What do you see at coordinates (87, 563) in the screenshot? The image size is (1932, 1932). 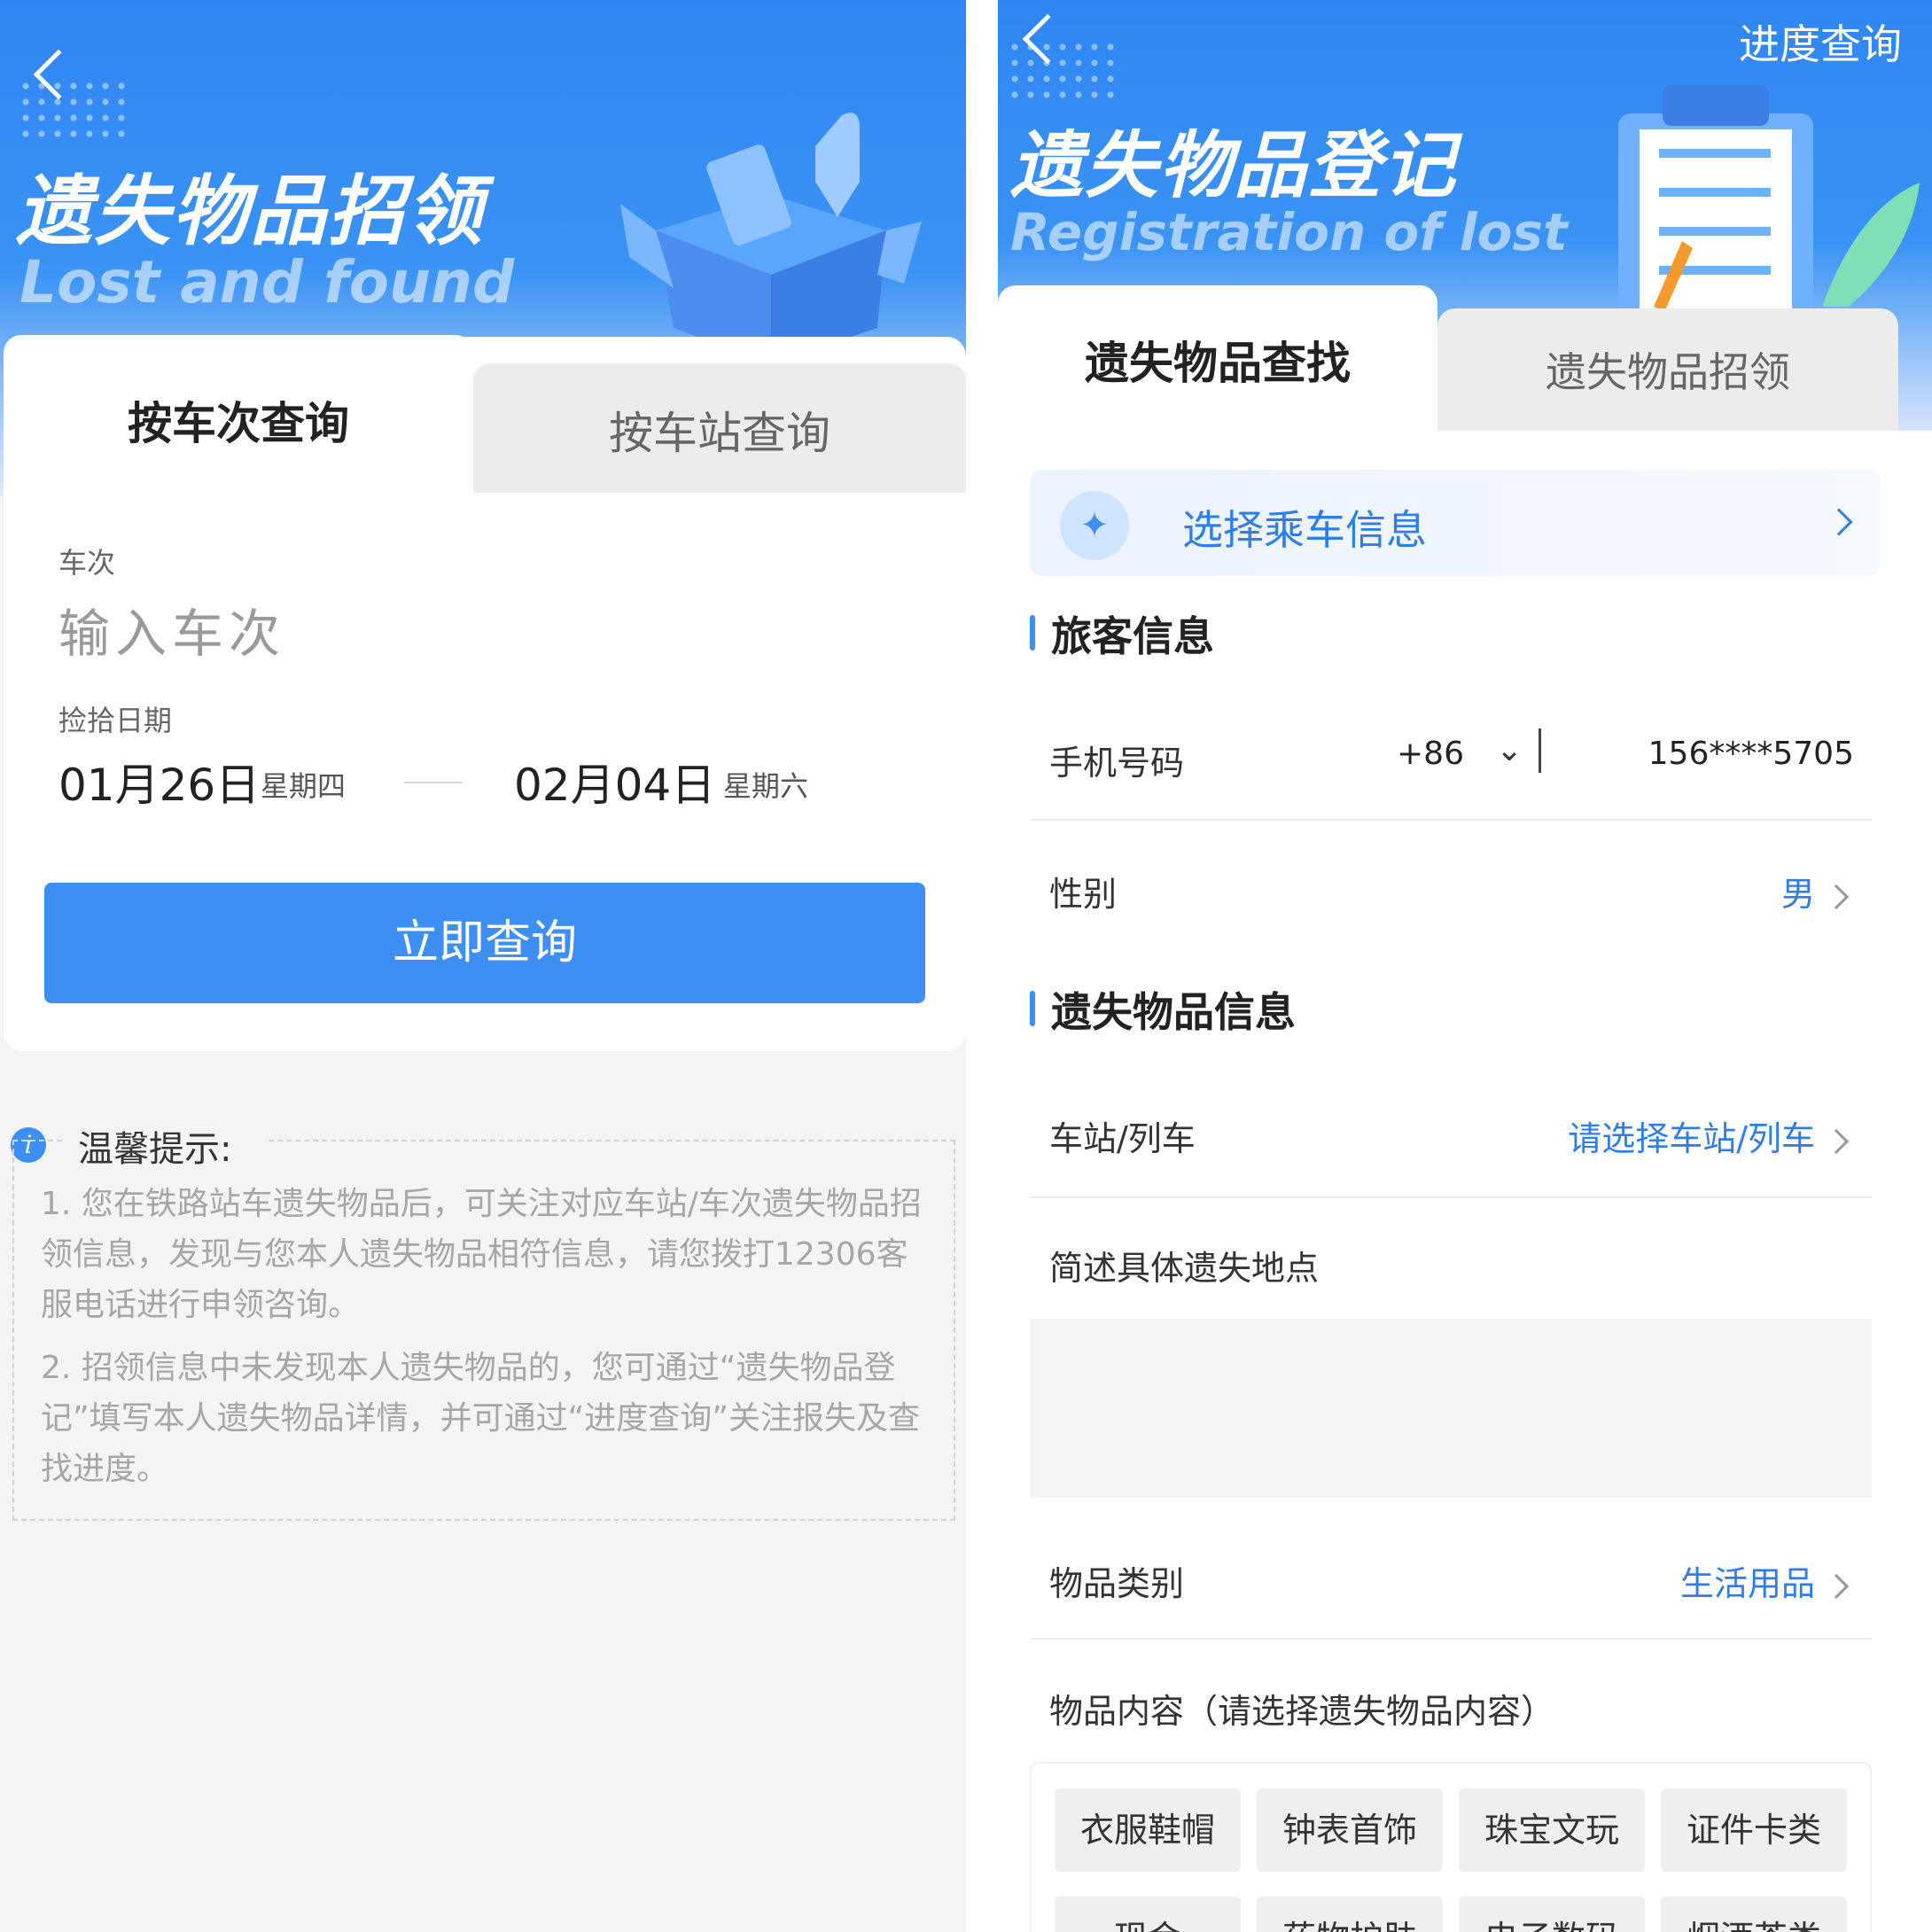 I see `train-label: 车次` at bounding box center [87, 563].